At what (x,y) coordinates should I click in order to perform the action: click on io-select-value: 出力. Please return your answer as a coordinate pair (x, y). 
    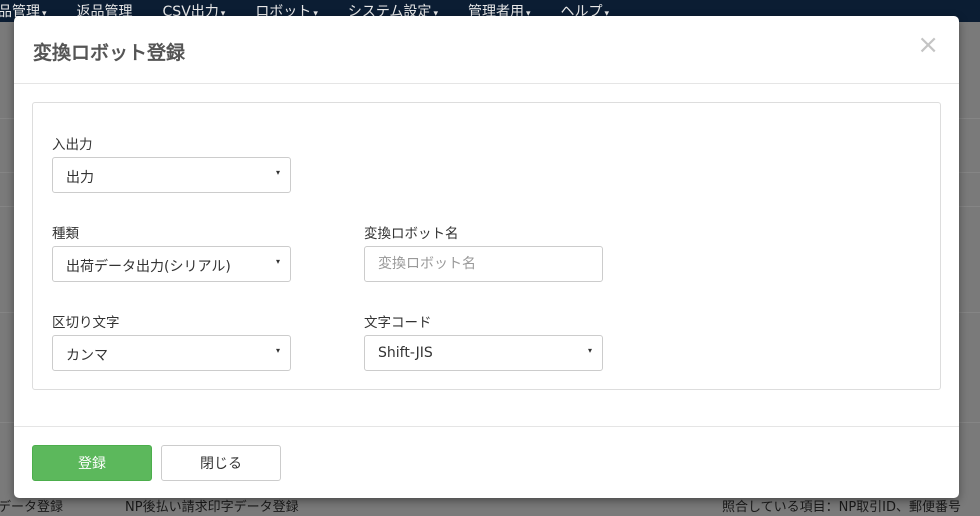
    Looking at the image, I should click on (80, 178).